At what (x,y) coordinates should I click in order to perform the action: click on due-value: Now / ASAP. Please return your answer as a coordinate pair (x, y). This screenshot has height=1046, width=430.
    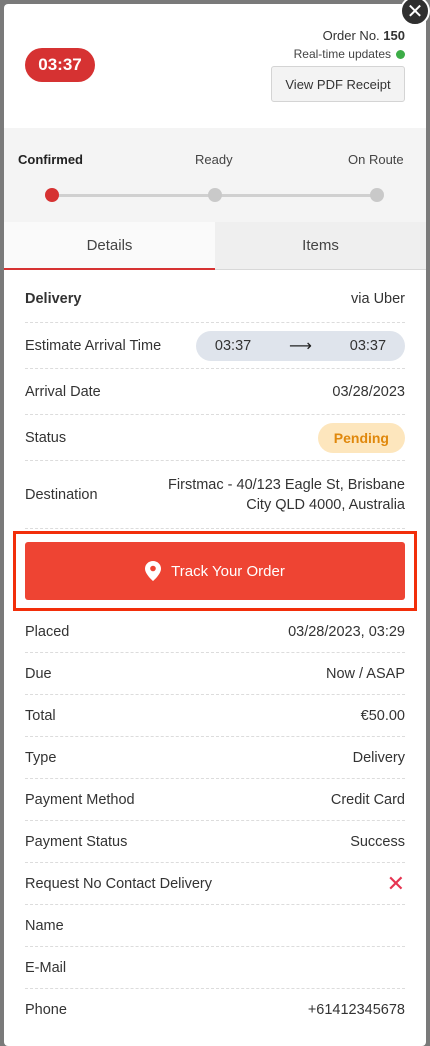
    Looking at the image, I should click on (365, 673).